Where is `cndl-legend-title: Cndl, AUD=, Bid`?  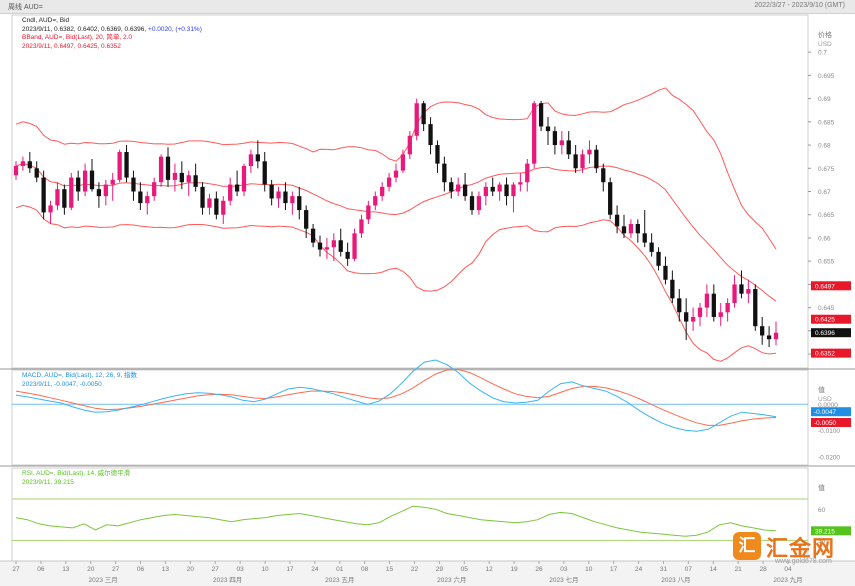 cndl-legend-title: Cndl, AUD=, Bid is located at coordinates (46, 20).